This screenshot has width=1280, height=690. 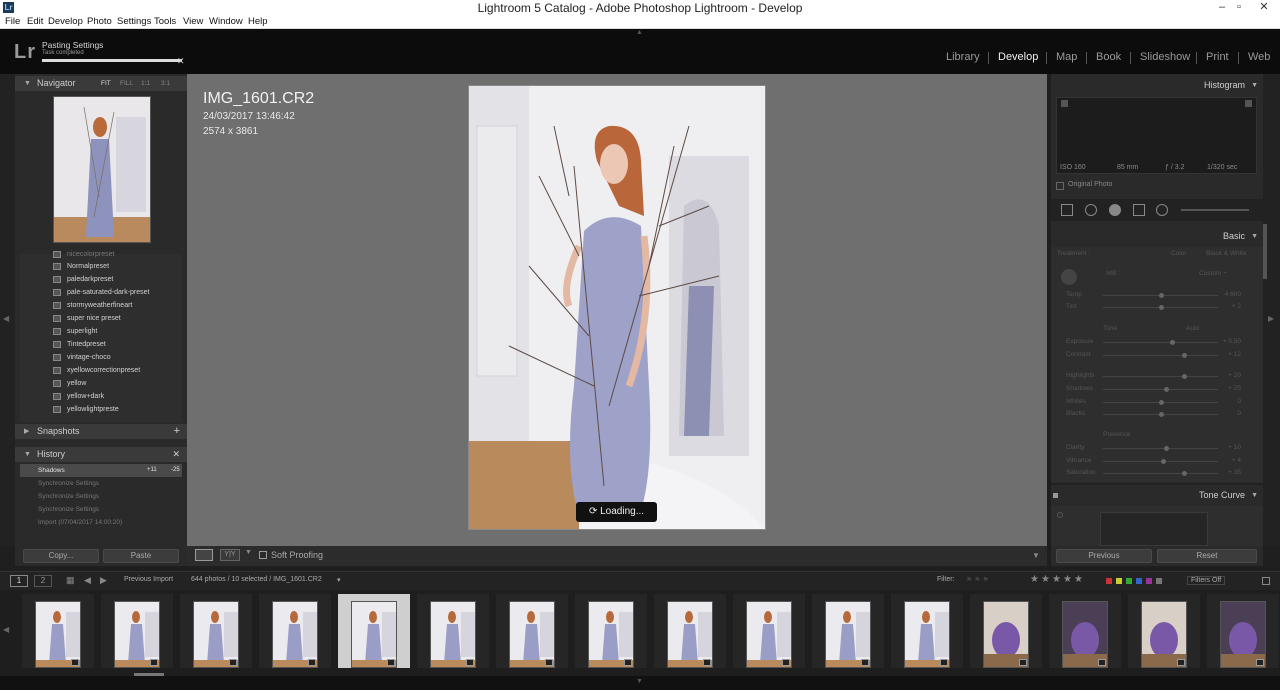 I want to click on menu-photo: Photo, so click(x=99, y=21).